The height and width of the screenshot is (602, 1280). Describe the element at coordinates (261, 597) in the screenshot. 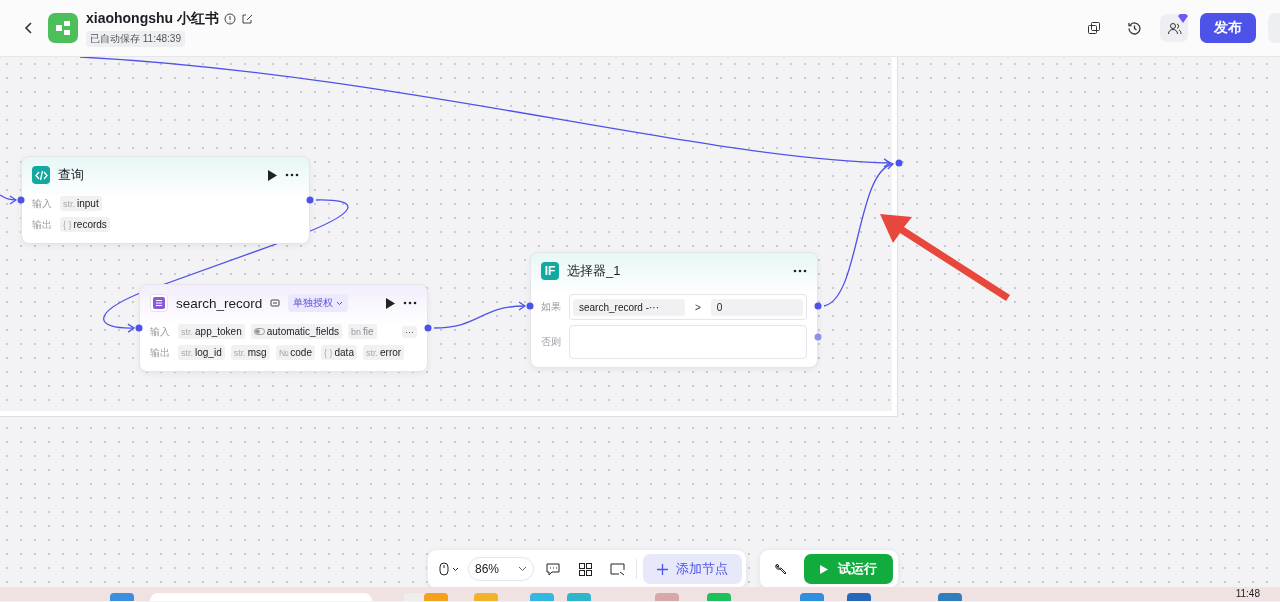

I see `taskbar-search-field` at that location.